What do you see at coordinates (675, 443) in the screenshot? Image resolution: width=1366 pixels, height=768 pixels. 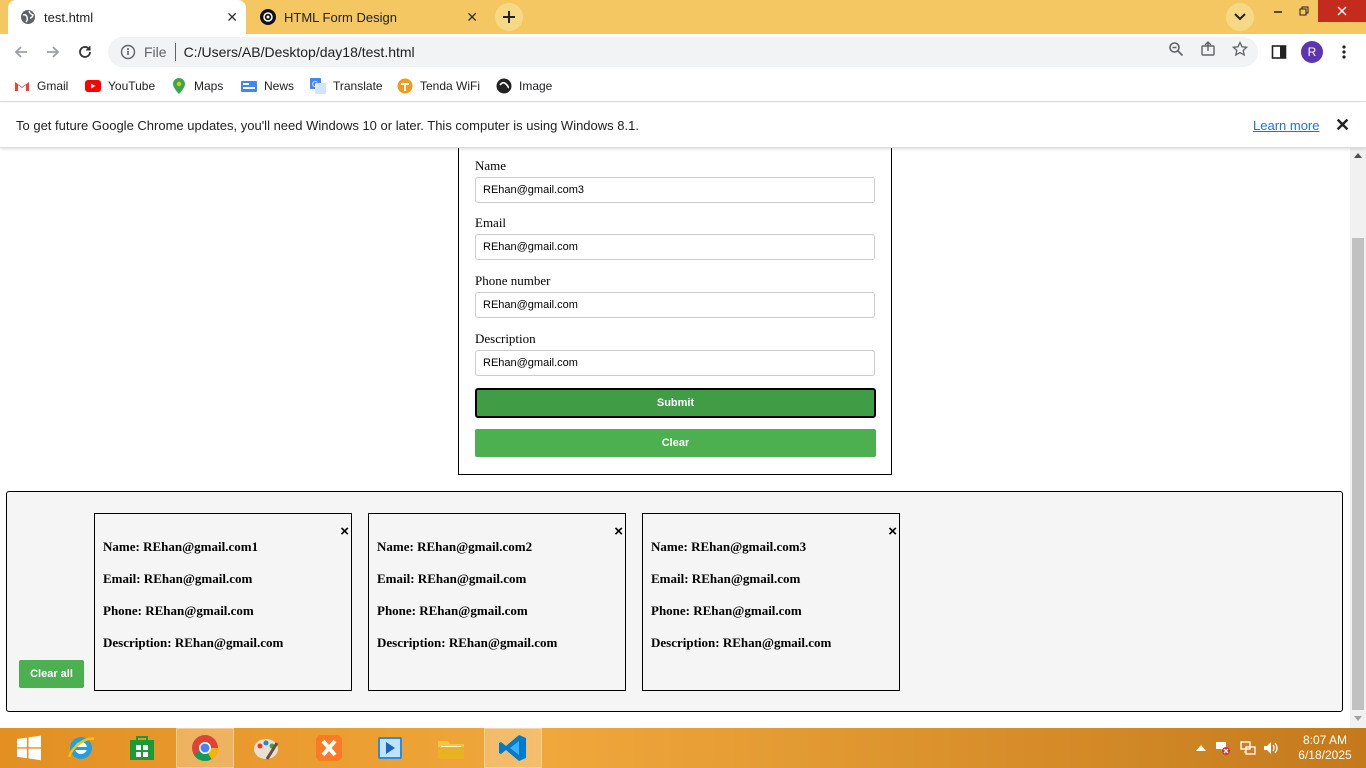 I see `clear-button: Clear` at bounding box center [675, 443].